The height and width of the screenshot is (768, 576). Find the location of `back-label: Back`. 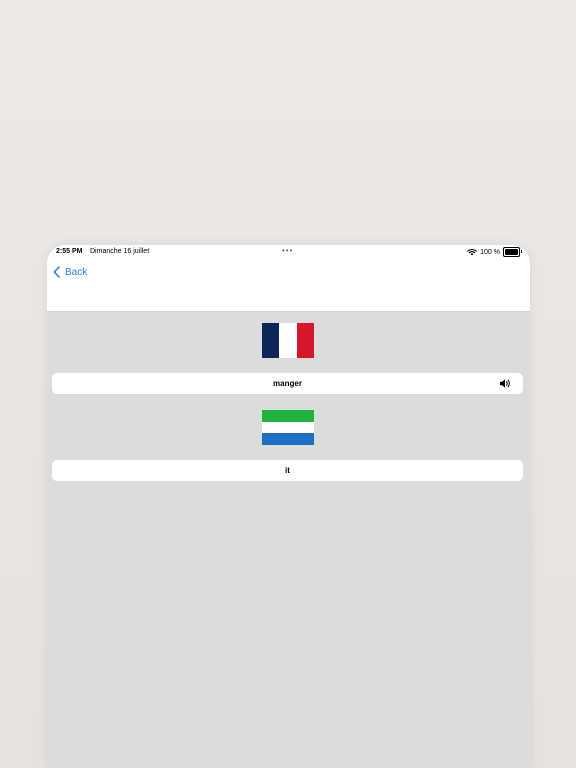

back-label: Back is located at coordinates (76, 272).